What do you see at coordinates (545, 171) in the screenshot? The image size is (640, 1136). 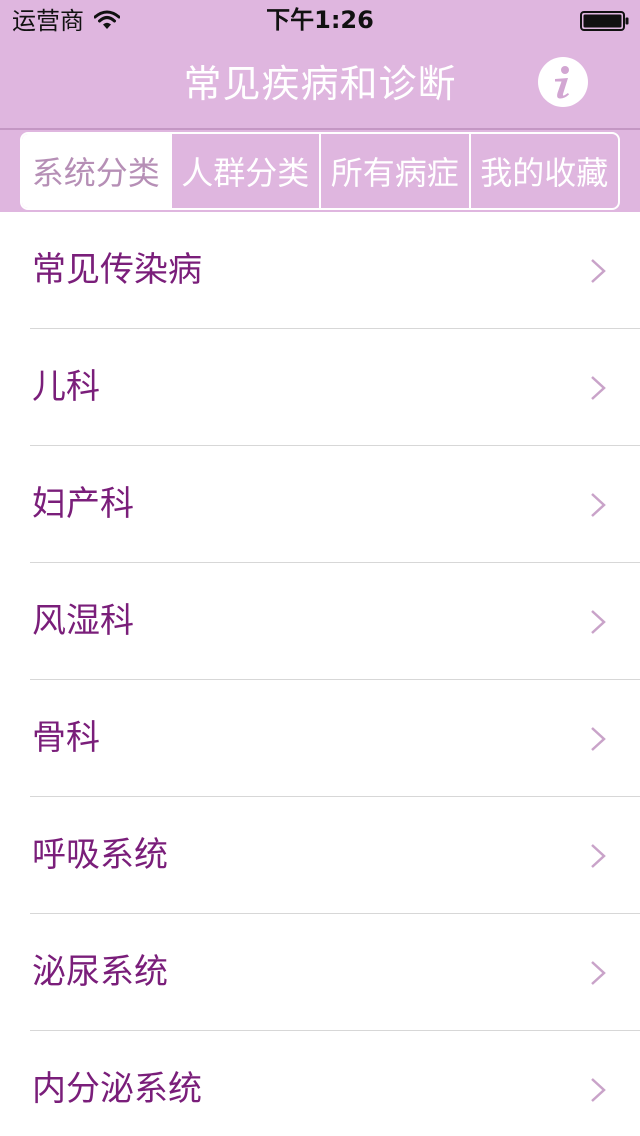 I see `segment-my-favorites: 我的收藏` at bounding box center [545, 171].